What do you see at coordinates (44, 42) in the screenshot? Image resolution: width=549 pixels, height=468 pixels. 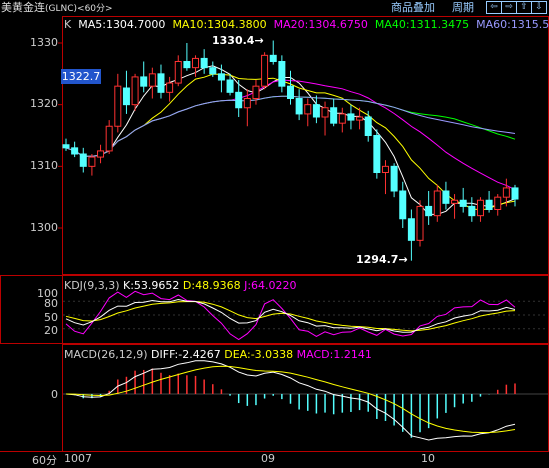 I see `price-tick-1330: 1330` at bounding box center [44, 42].